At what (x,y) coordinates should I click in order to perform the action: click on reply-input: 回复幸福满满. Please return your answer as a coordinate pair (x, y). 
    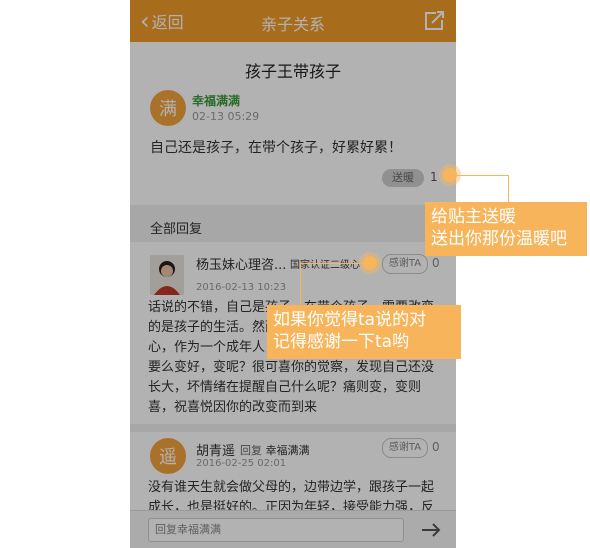
    Looking at the image, I should click on (276, 530).